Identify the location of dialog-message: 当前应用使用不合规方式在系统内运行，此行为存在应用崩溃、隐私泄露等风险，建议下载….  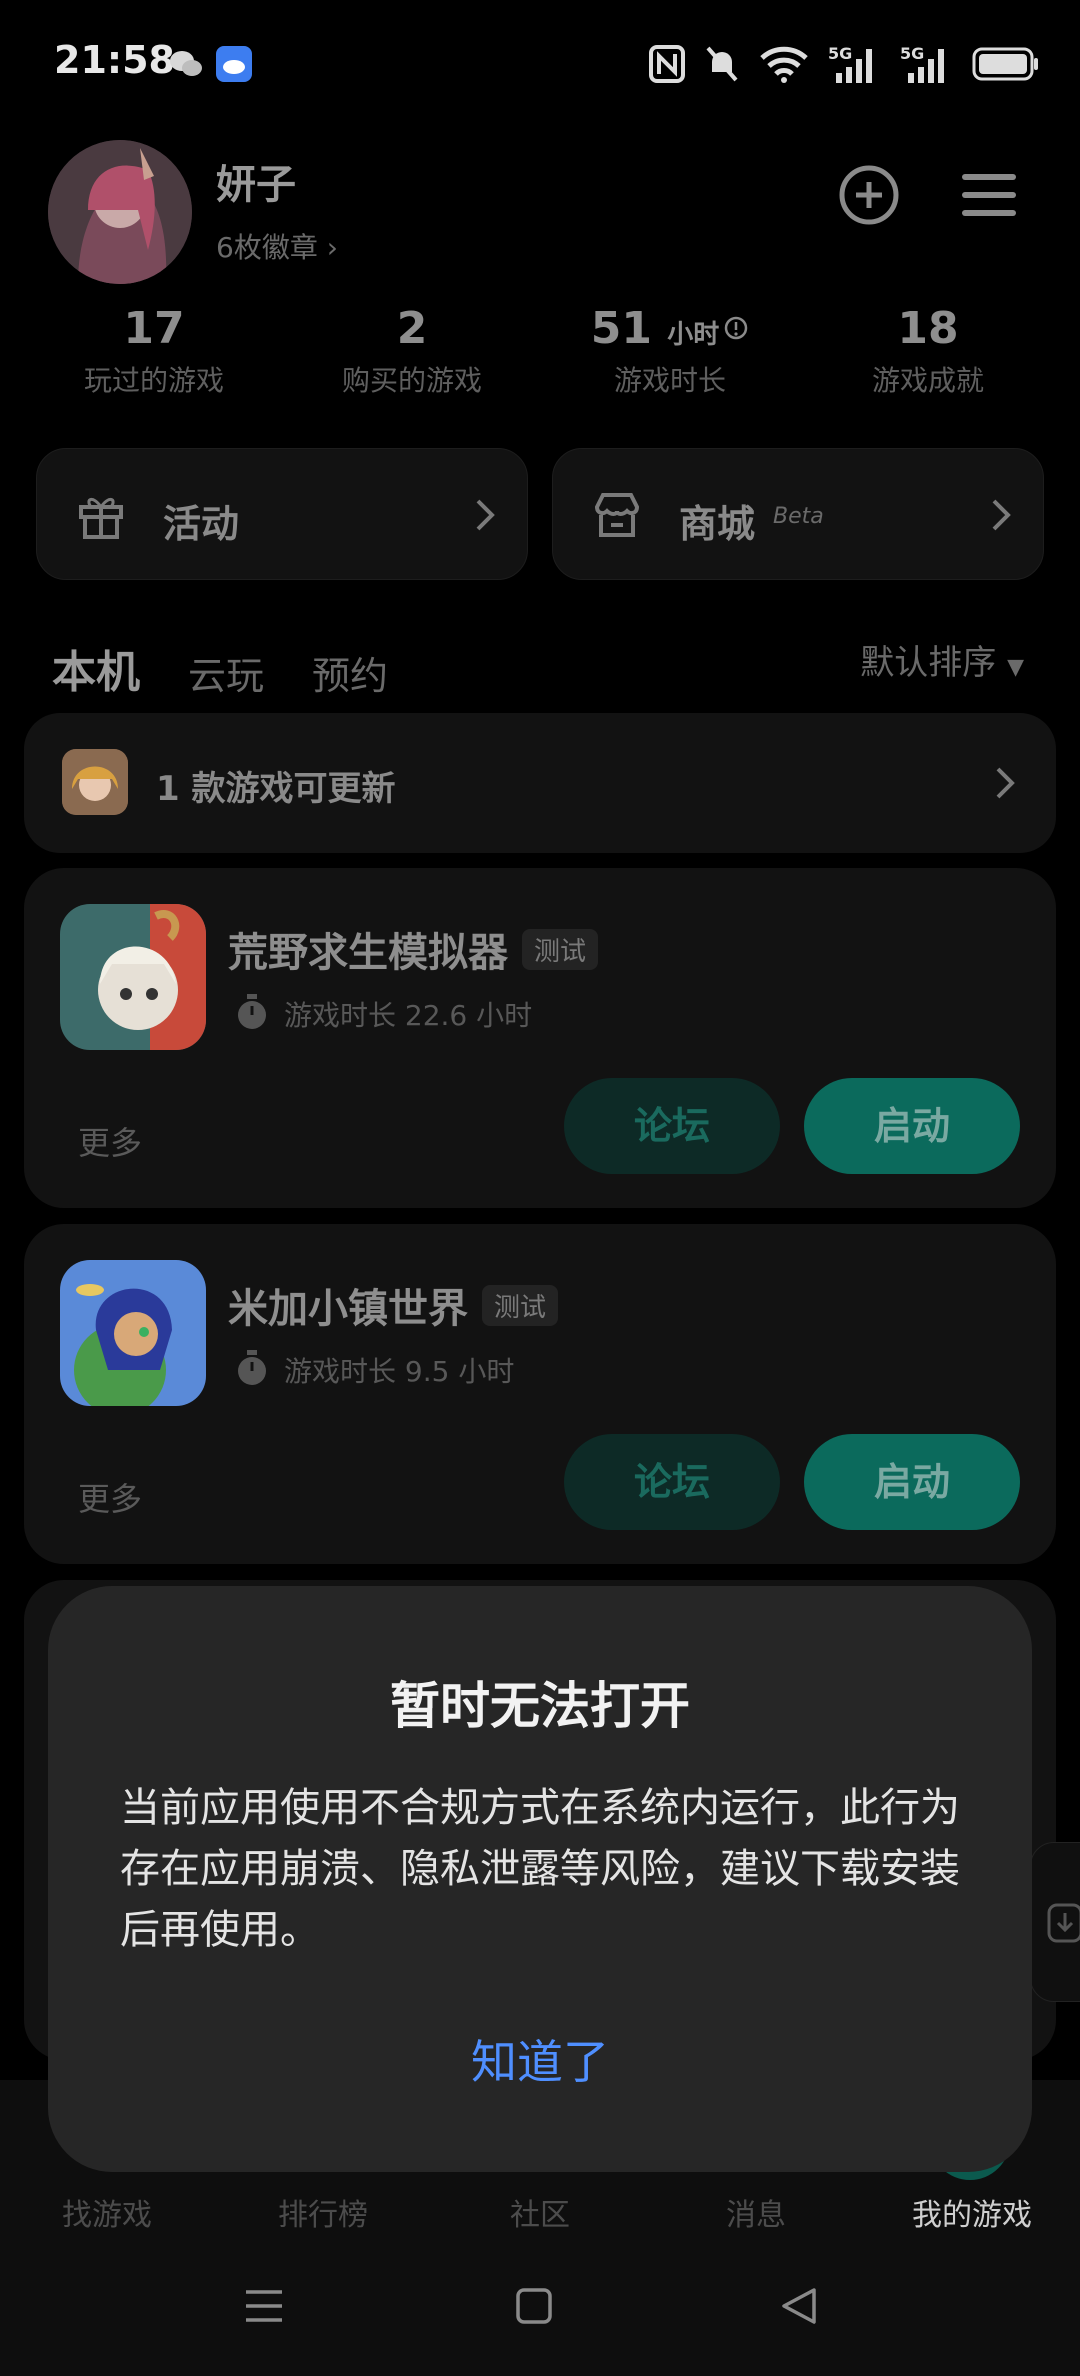
(540, 1869).